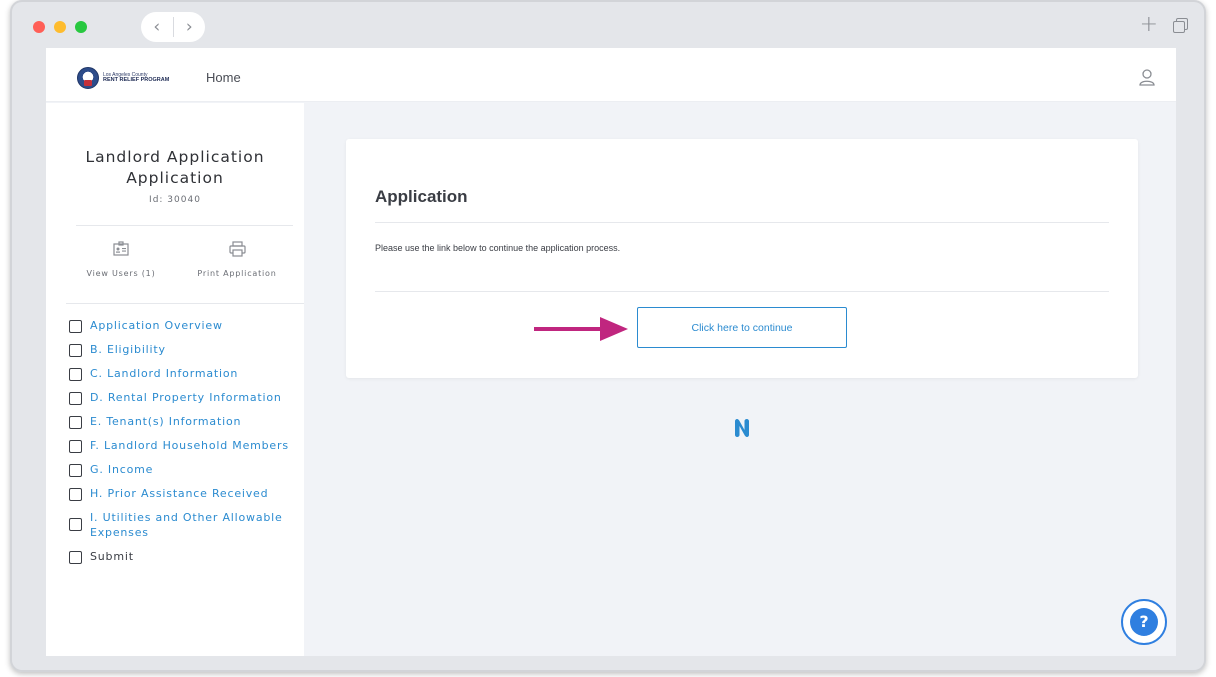 The width and height of the screenshot is (1216, 677). I want to click on card-title: Application, so click(421, 196).